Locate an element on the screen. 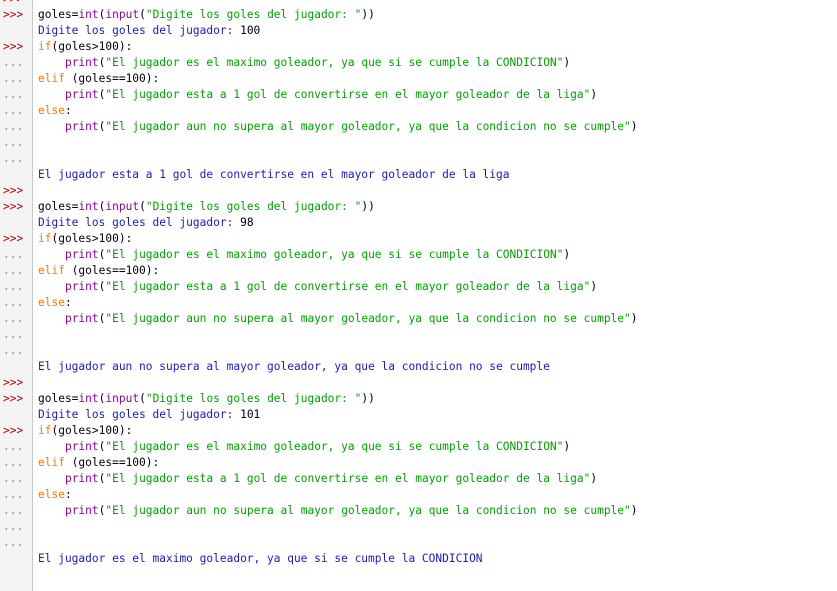  code-token: ) is located at coordinates (634, 126).